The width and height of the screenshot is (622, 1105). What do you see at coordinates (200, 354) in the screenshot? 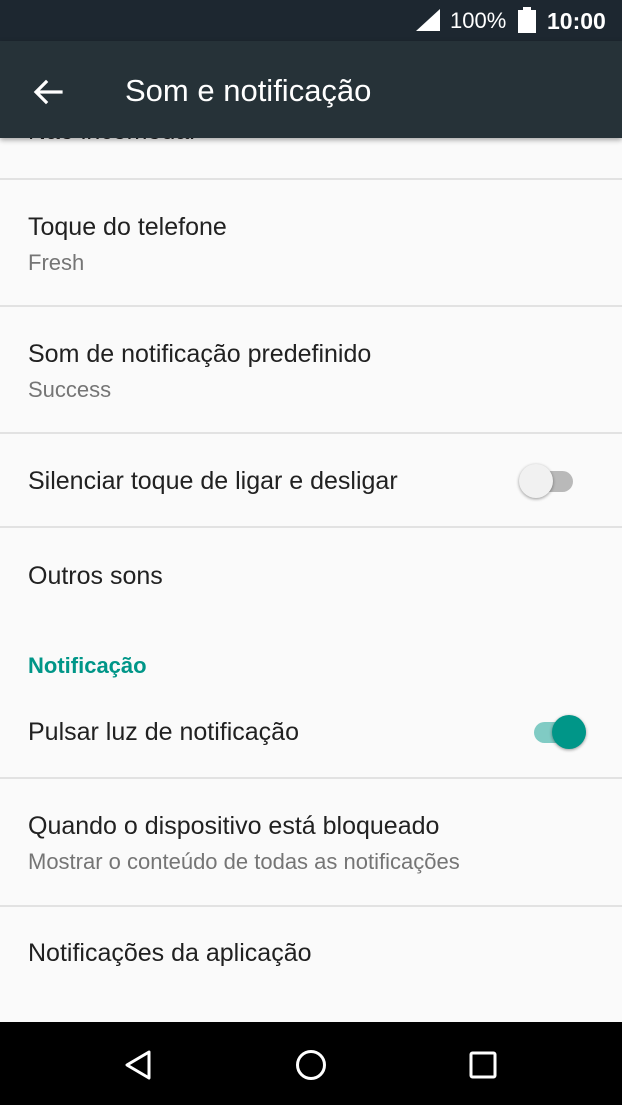
I see `notification-sound-title: Som de notificação predefinido` at bounding box center [200, 354].